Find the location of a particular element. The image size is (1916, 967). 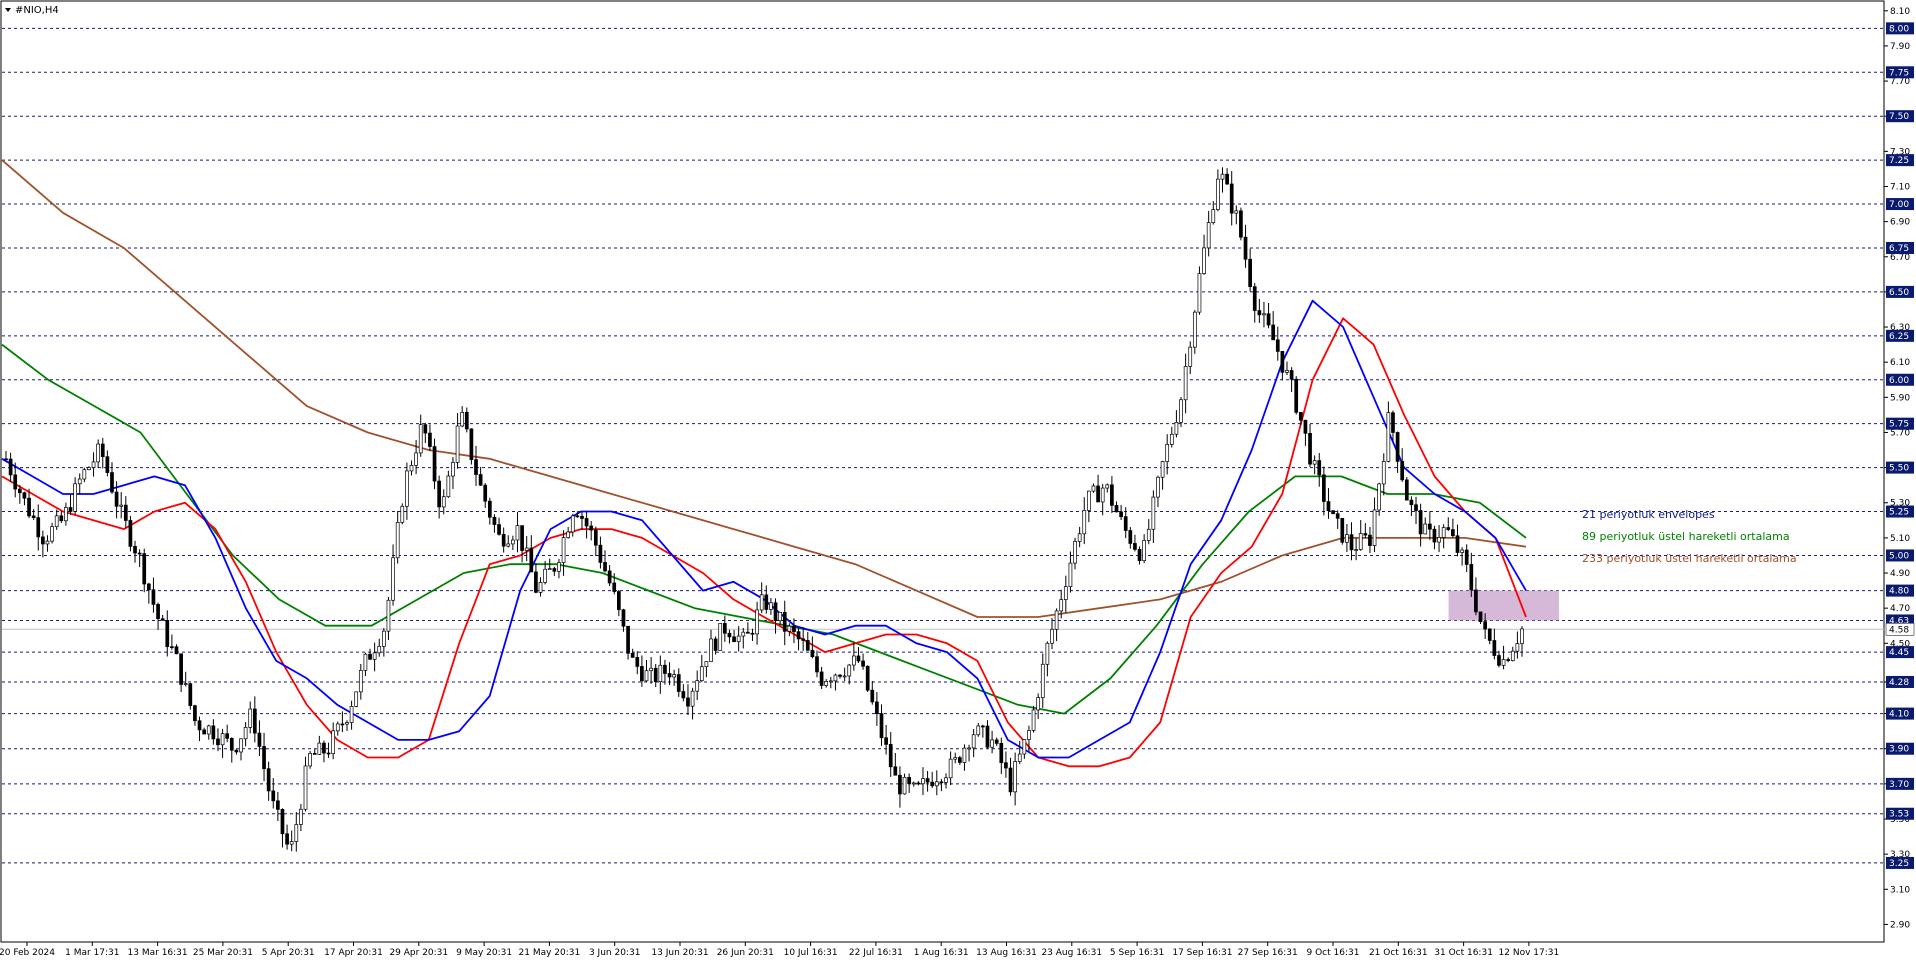

level-tag-label: 5.75 is located at coordinates (1899, 425).